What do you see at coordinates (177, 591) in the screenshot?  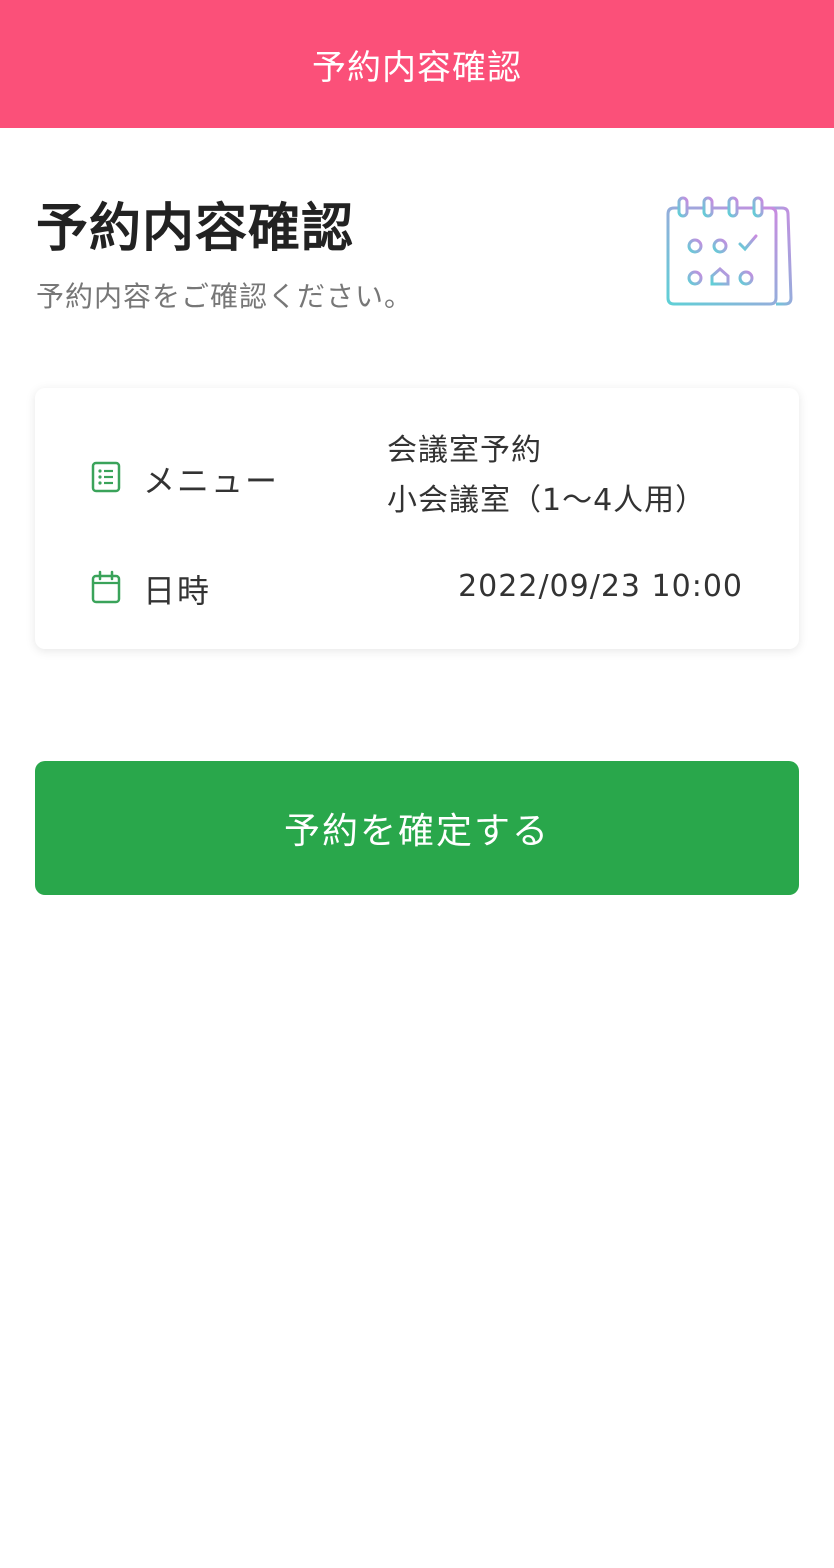 I see `datetime-label: 日時` at bounding box center [177, 591].